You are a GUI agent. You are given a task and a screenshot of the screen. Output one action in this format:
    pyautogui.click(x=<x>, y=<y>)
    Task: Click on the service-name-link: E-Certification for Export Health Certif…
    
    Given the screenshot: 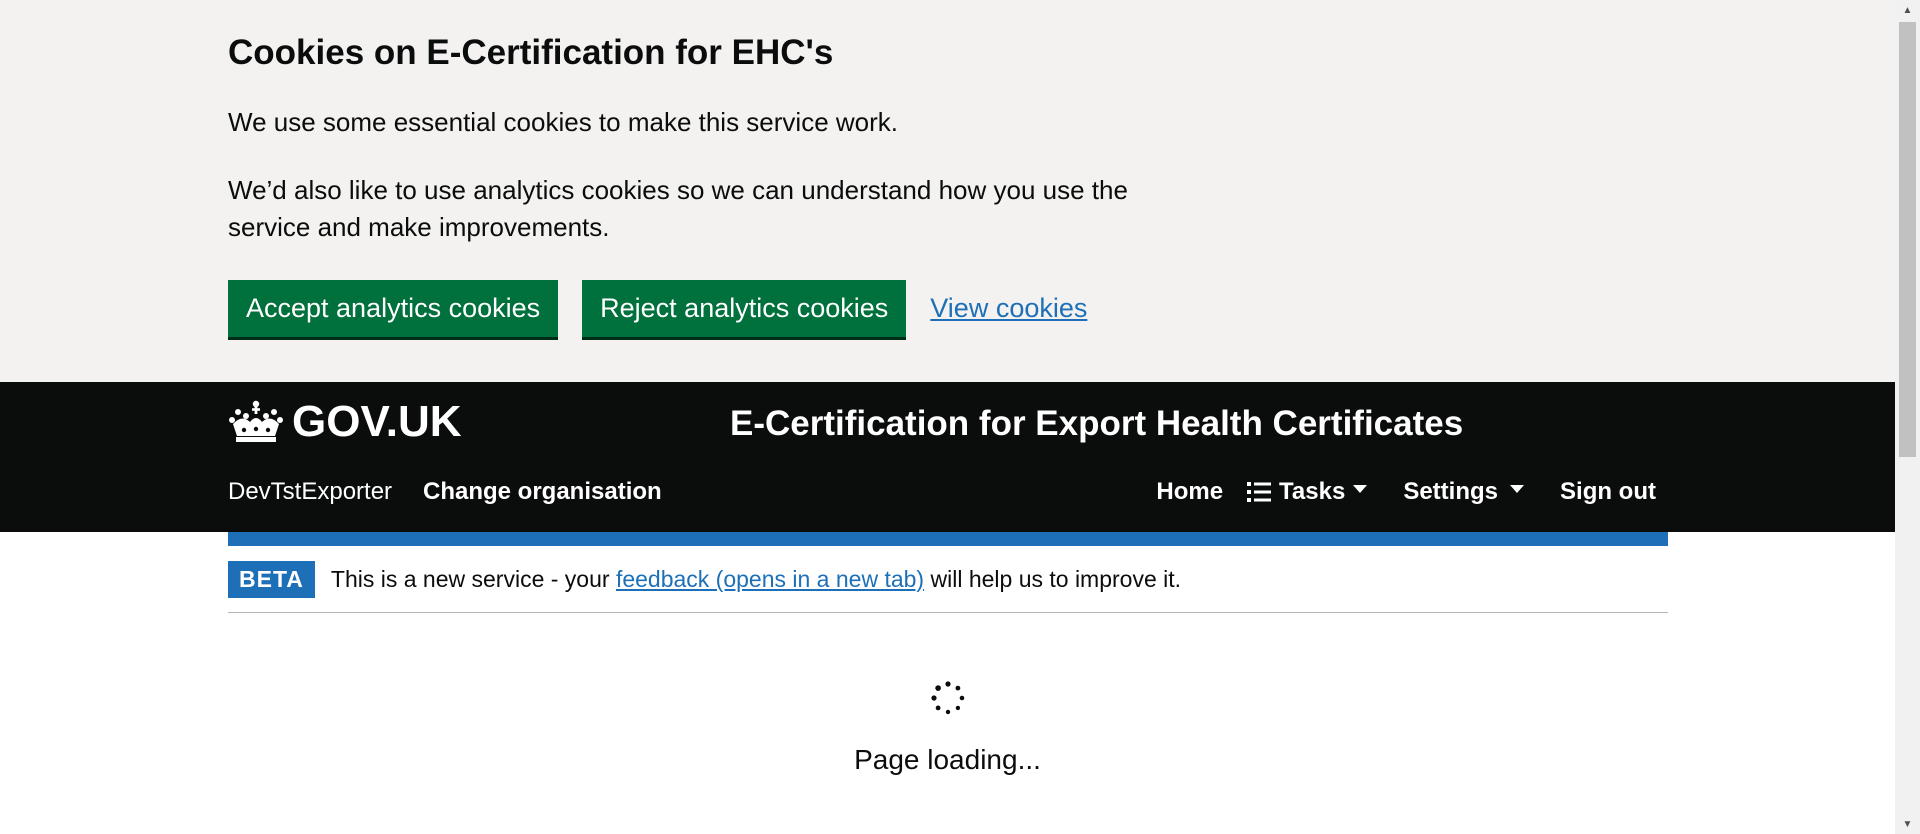 What is the action you would take?
    pyautogui.click(x=1096, y=424)
    